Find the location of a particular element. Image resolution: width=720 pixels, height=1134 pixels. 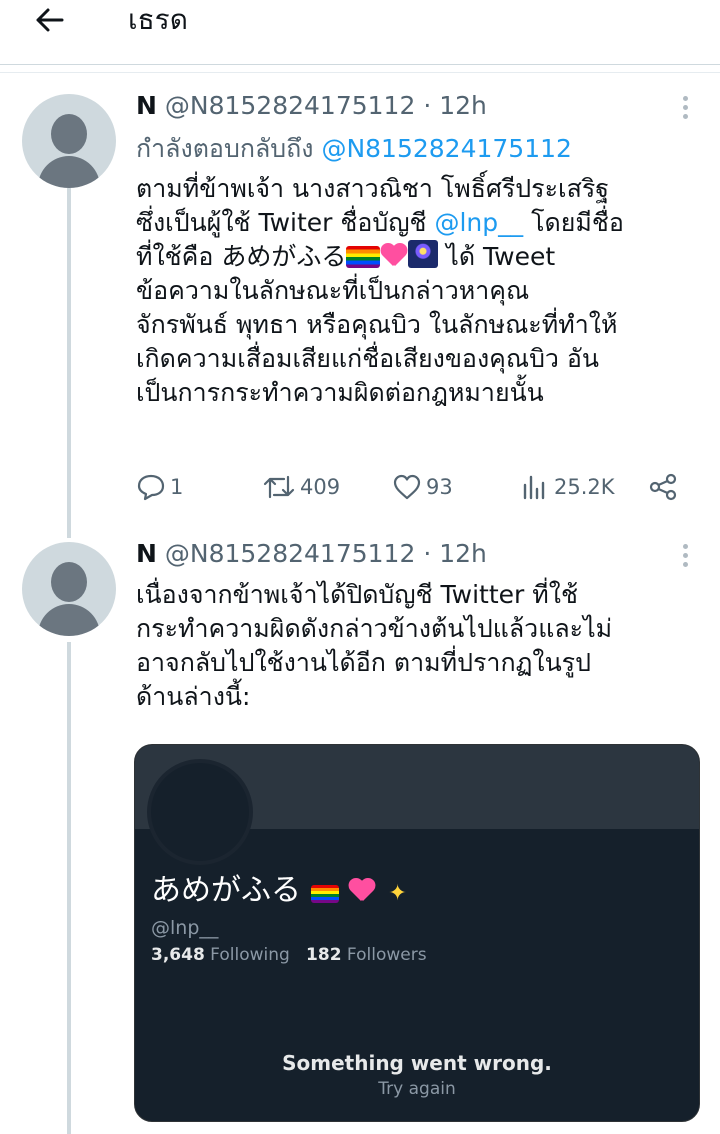

retweet-count: 409 is located at coordinates (320, 487).